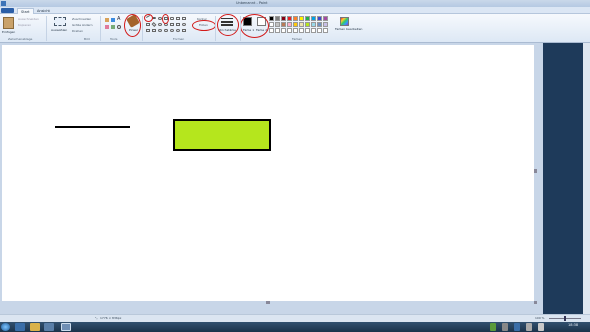 The height and width of the screenshot is (332, 590). I want to click on rotate-button: Drehen, so click(77, 31).